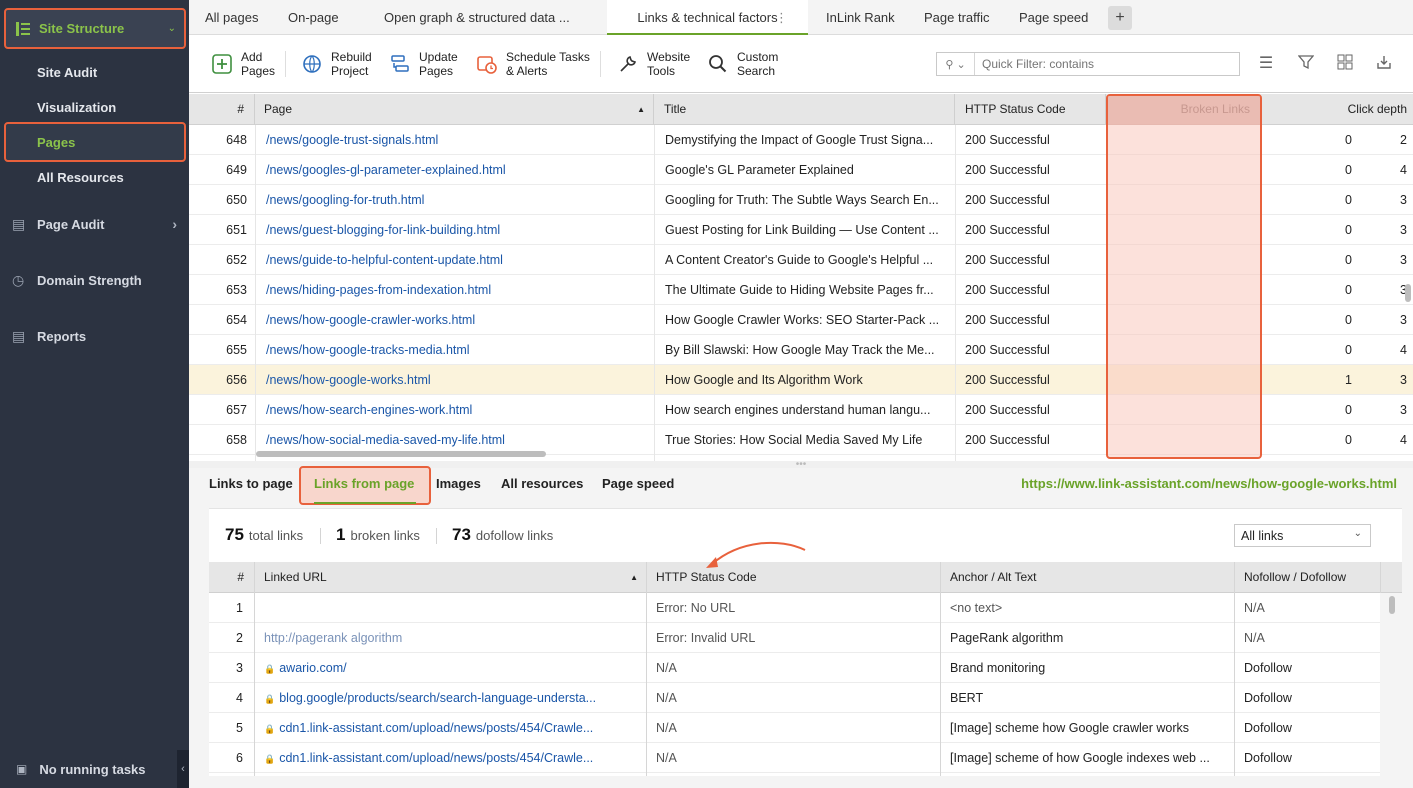 This screenshot has height=788, width=1413. Describe the element at coordinates (781, 17) in the screenshot. I see `tab-menu-icon: ⋮` at that location.